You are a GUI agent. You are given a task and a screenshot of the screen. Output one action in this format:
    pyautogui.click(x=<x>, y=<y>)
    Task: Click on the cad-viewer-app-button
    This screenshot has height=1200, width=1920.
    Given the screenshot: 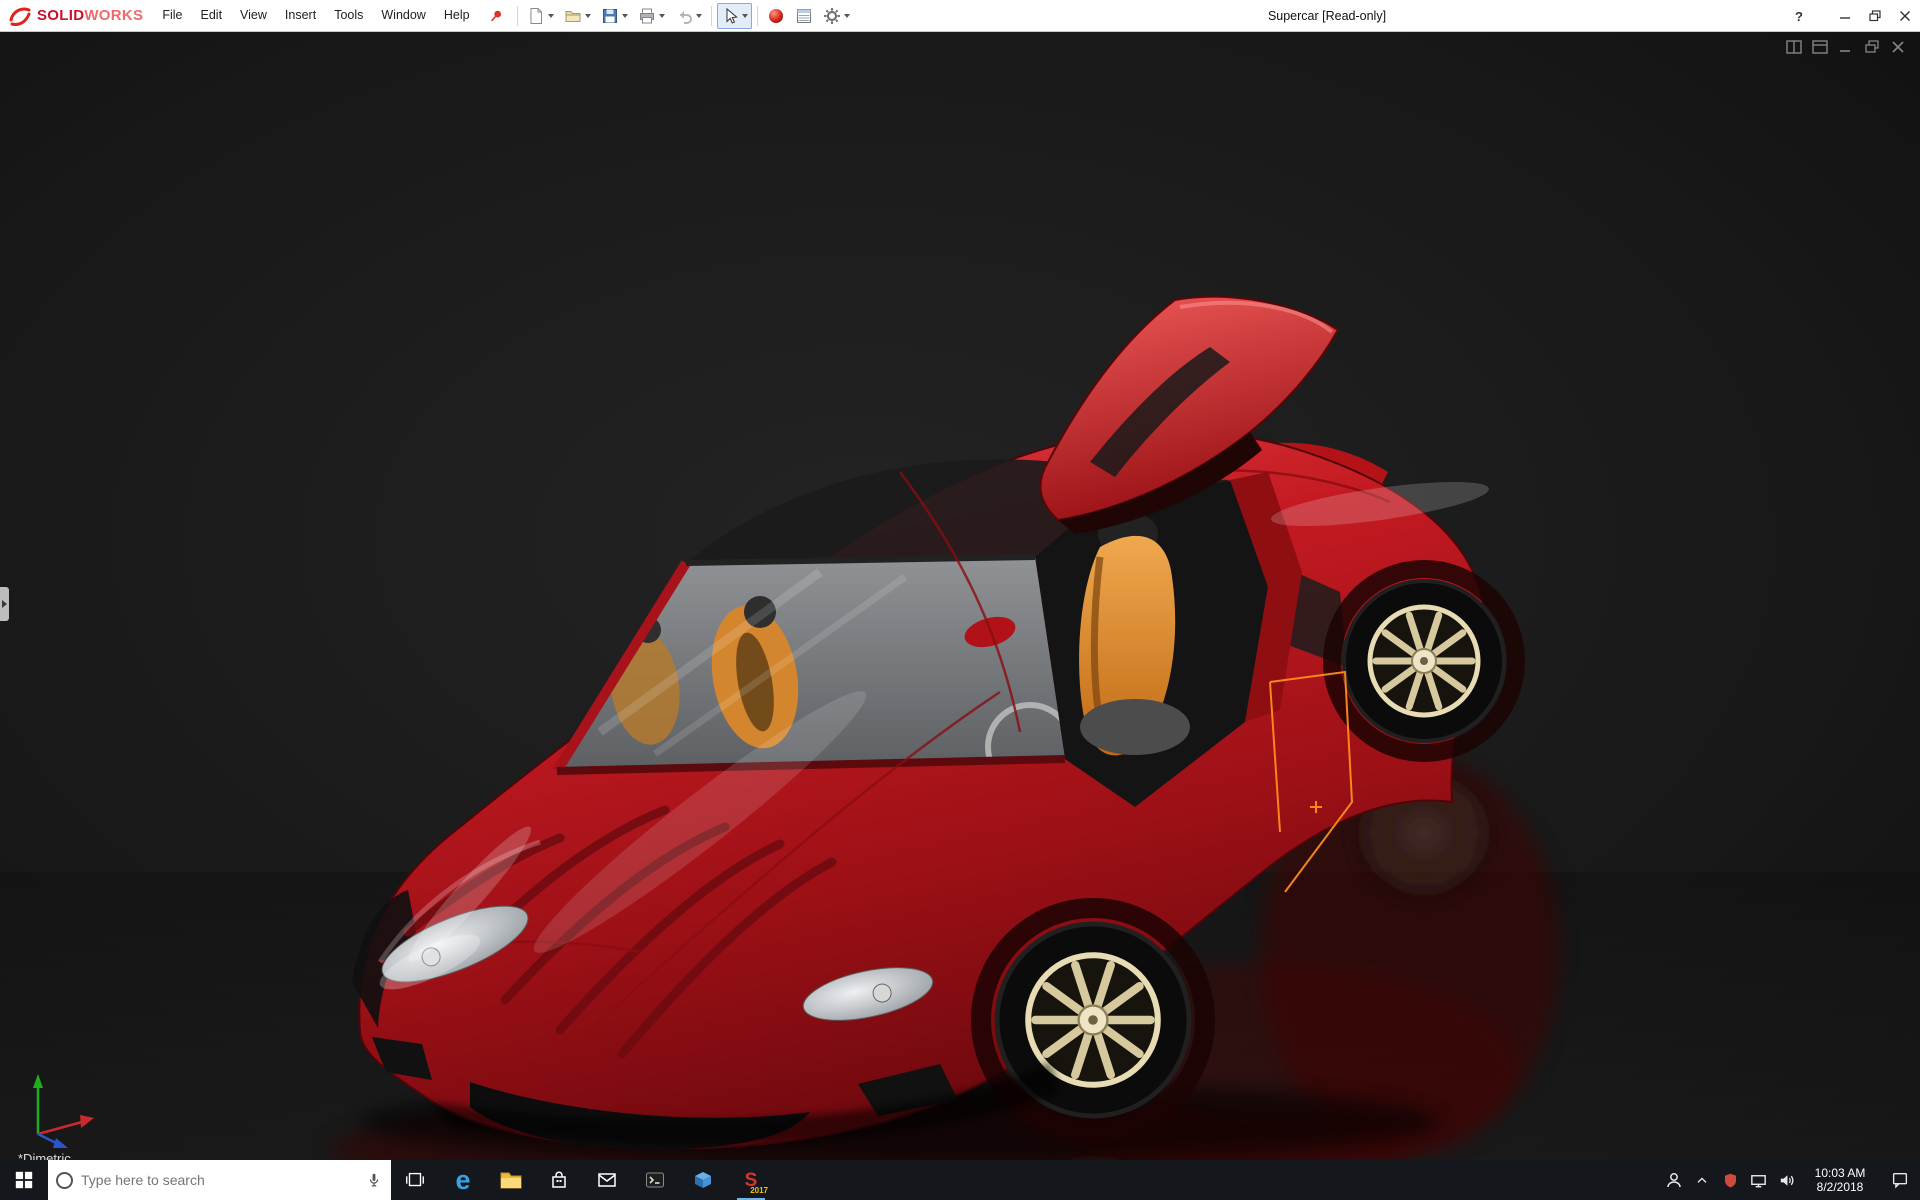 What is the action you would take?
    pyautogui.click(x=703, y=1180)
    